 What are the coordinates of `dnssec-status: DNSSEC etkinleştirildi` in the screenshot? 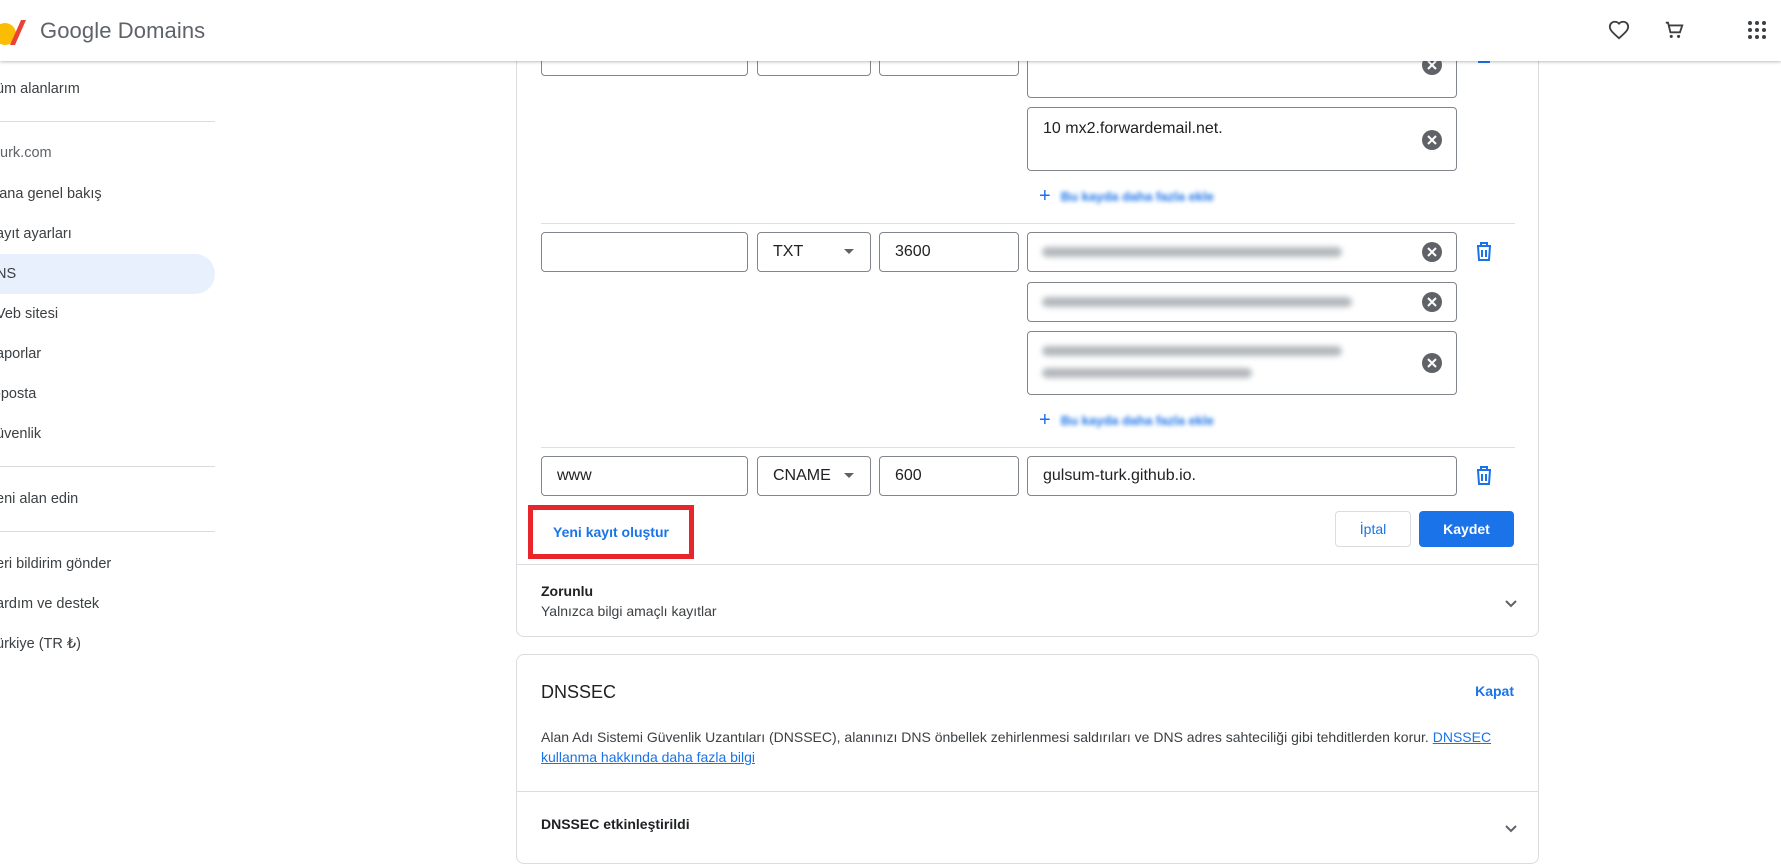 It's located at (615, 824).